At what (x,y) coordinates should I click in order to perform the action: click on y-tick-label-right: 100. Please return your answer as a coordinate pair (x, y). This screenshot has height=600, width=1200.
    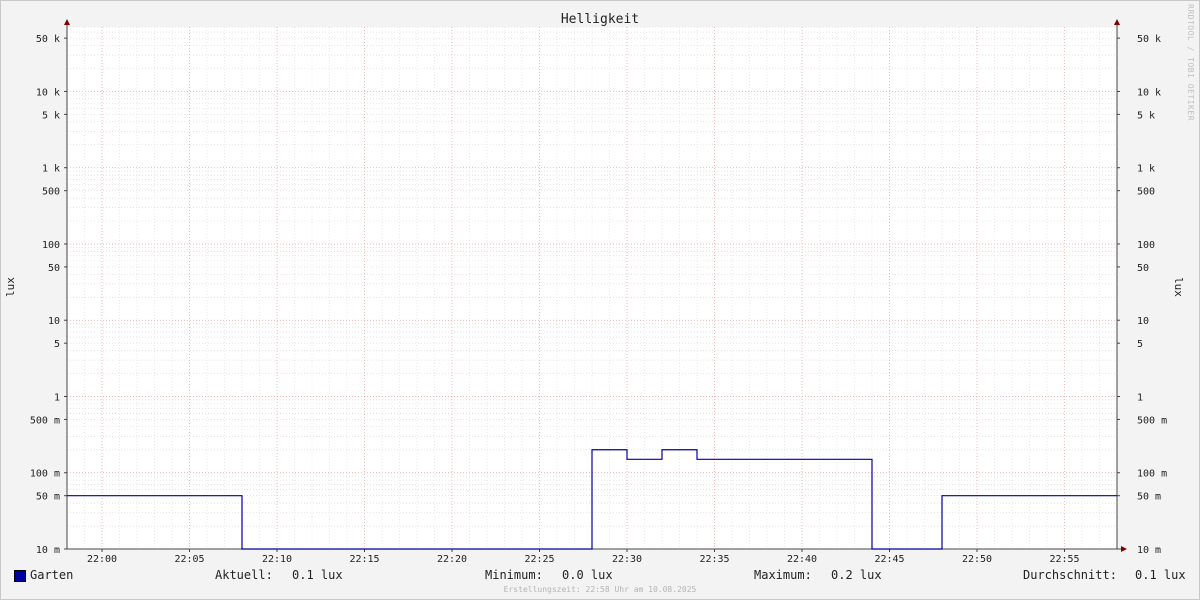
    Looking at the image, I should click on (1146, 245).